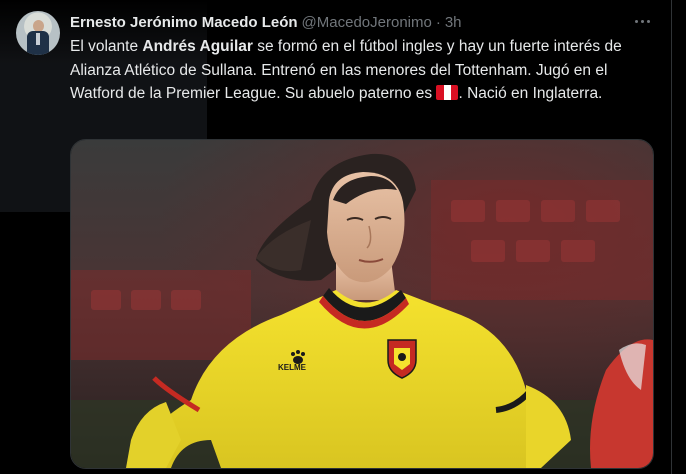 The image size is (686, 474). Describe the element at coordinates (642, 21) in the screenshot. I see `more-options-icon` at that location.